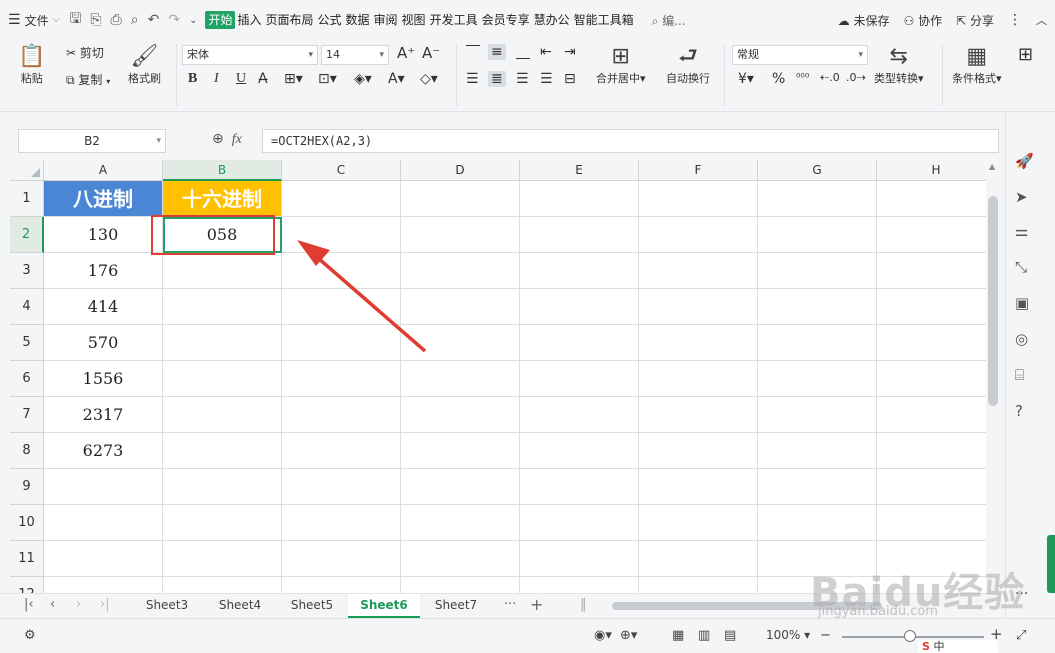 The height and width of the screenshot is (653, 1055). Describe the element at coordinates (222, 307) in the screenshot. I see `cell-b4` at that location.